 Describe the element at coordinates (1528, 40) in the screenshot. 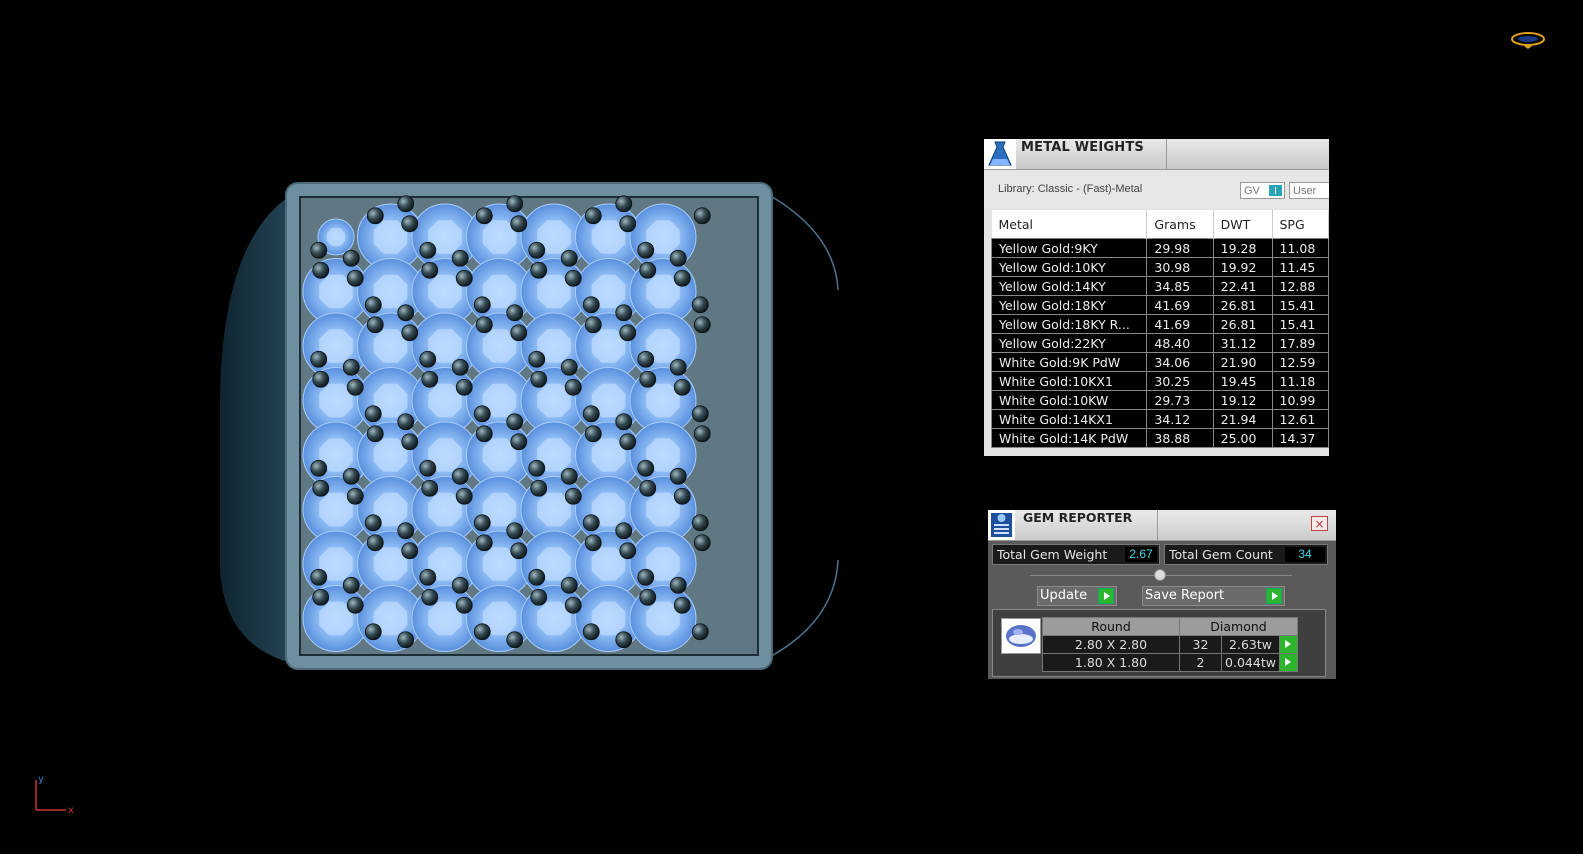

I see `ring-logo-icon` at that location.